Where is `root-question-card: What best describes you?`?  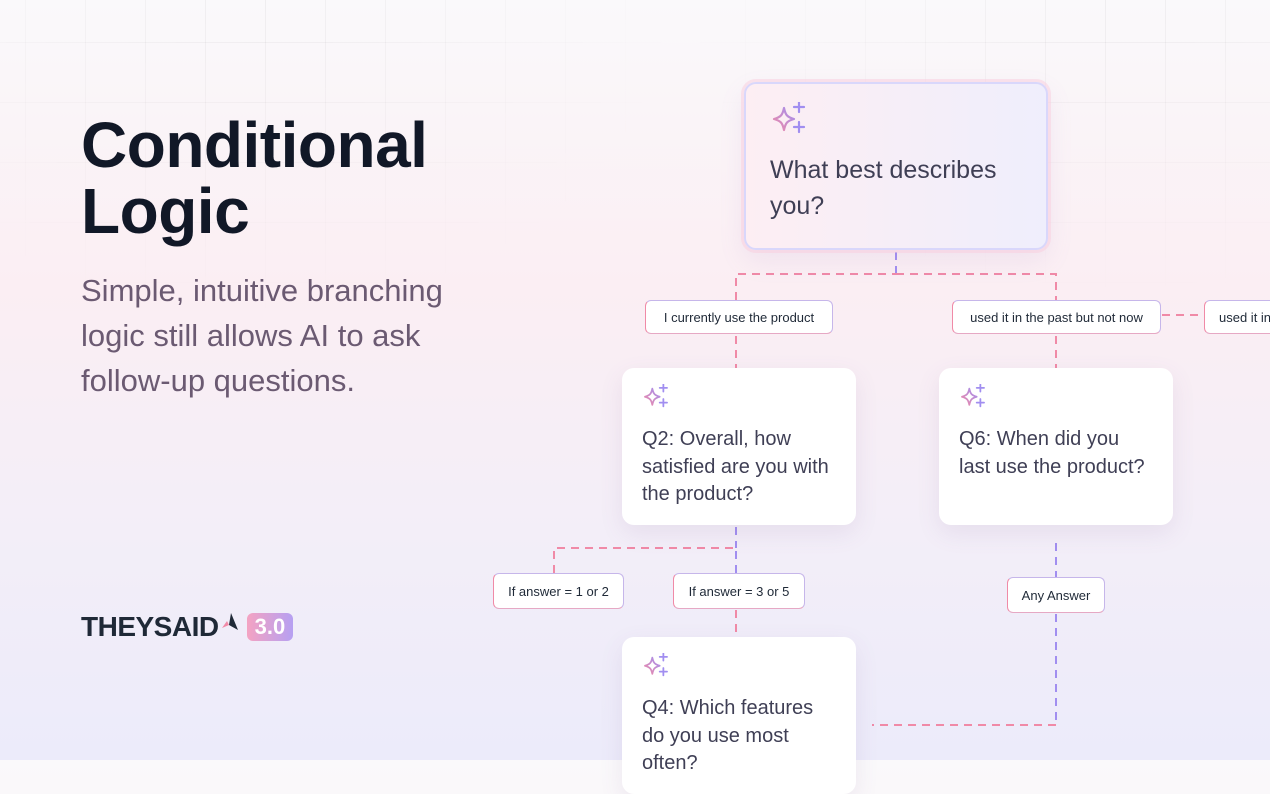
root-question-card: What best describes you? is located at coordinates (896, 166).